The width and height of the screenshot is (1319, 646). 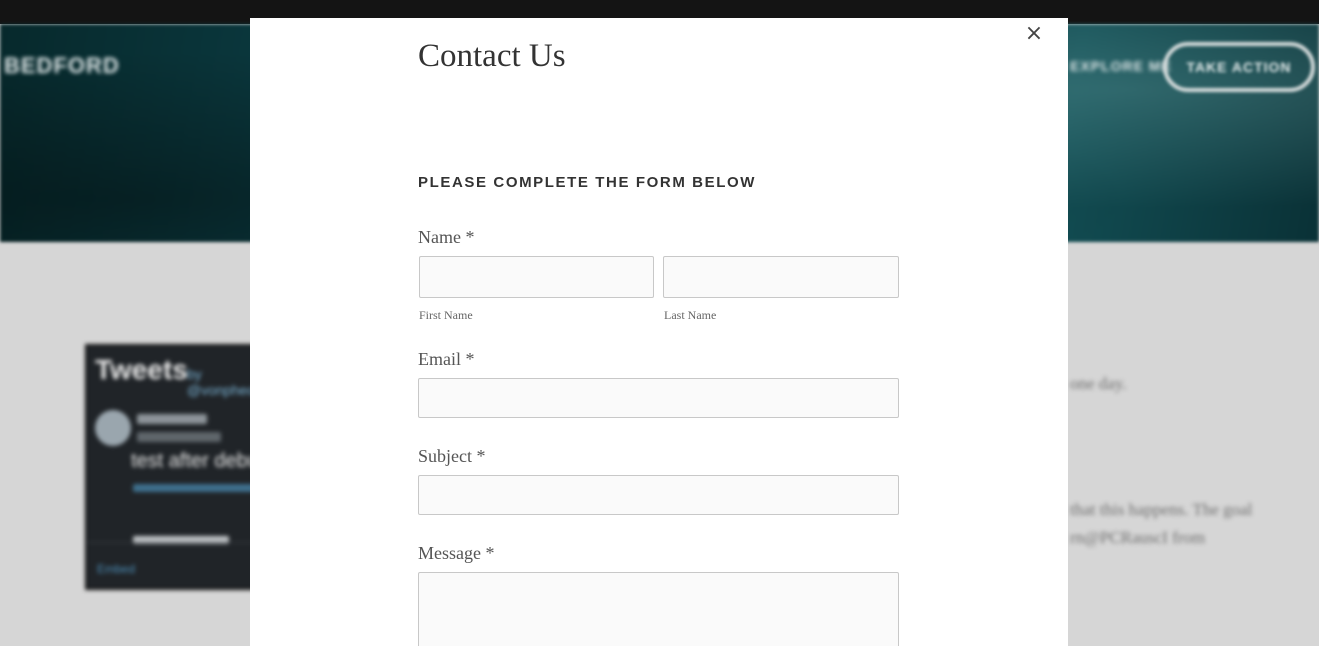 What do you see at coordinates (113, 428) in the screenshot?
I see `avatar` at bounding box center [113, 428].